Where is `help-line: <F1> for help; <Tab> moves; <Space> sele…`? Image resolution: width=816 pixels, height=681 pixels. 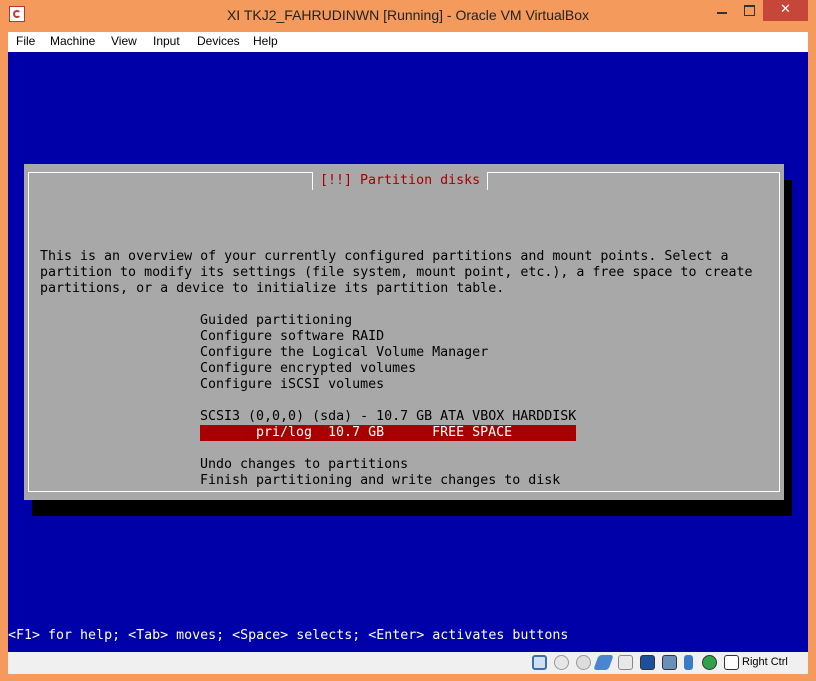 help-line: <F1> for help; <Tab> moves; <Space> sele… is located at coordinates (288, 635).